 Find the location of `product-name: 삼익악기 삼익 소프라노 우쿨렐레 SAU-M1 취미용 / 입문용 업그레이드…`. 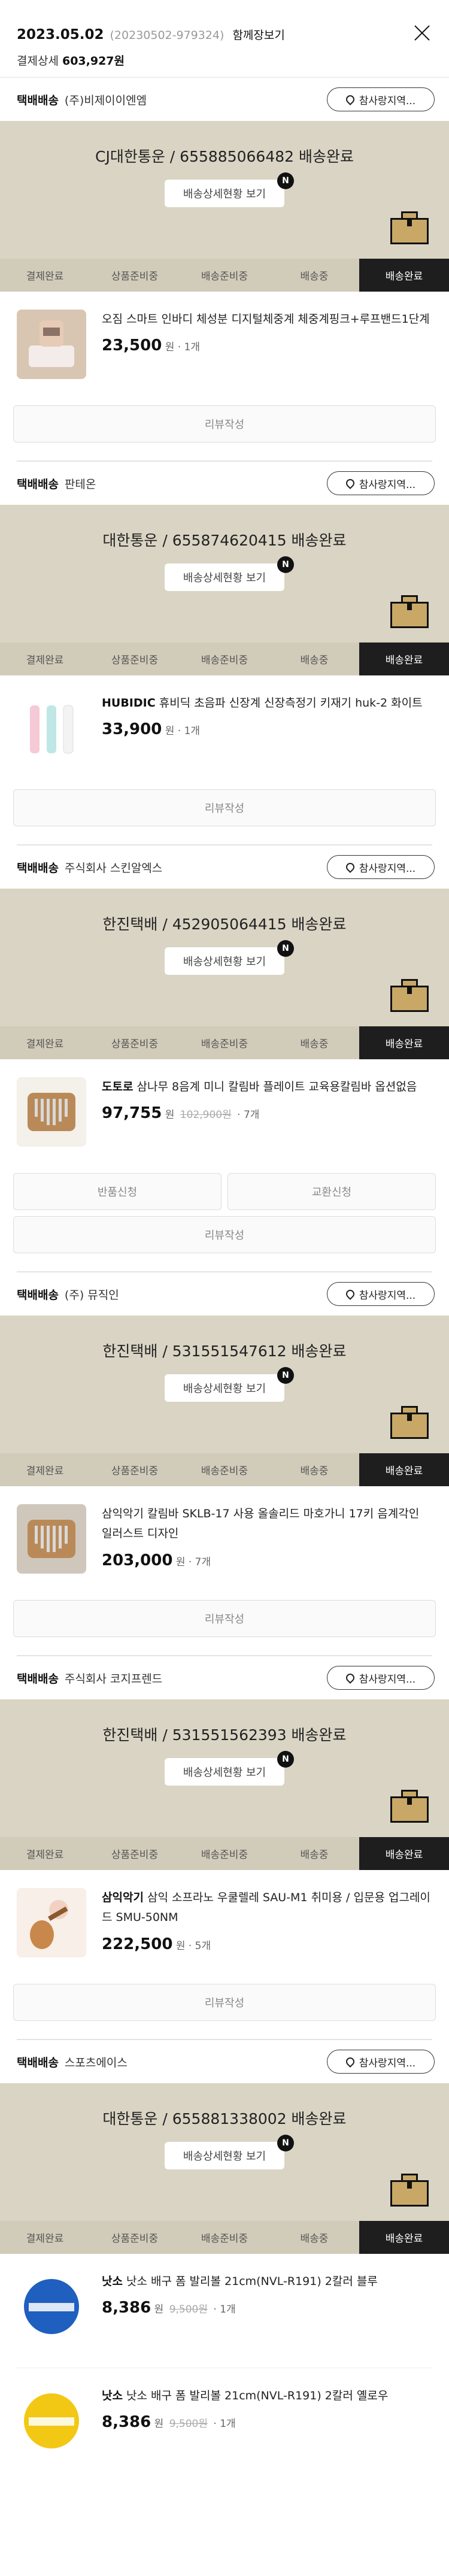

product-name: 삼익악기 삼익 소프라노 우쿨렐레 SAU-M1 취미용 / 입문용 업그레이드… is located at coordinates (267, 1908).